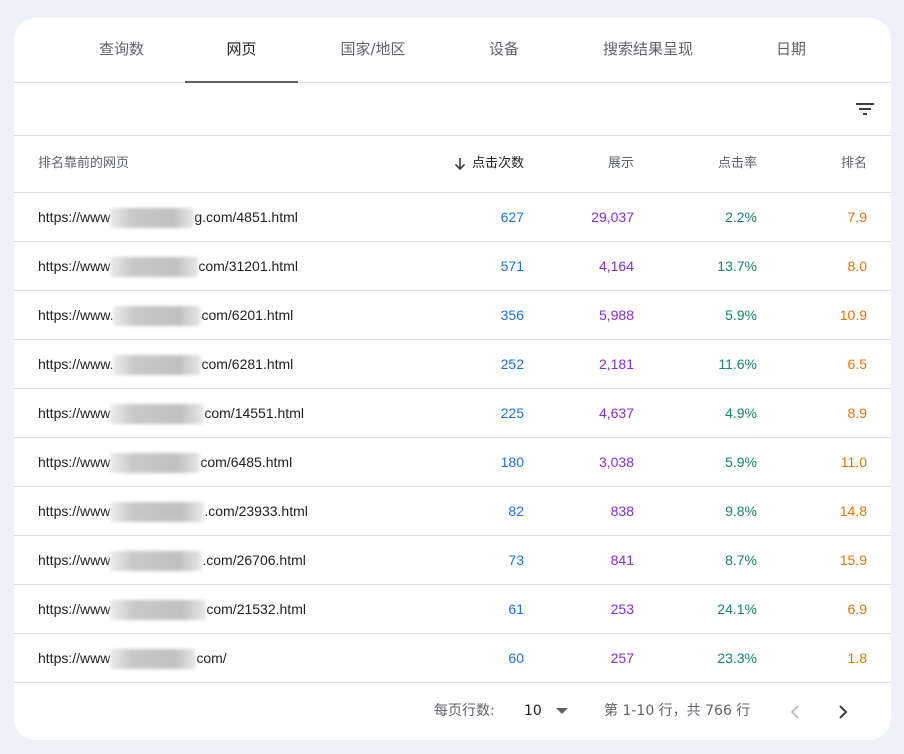 This screenshot has height=754, width=904. What do you see at coordinates (612, 217) in the screenshot?
I see `impressions-value: 29,037` at bounding box center [612, 217].